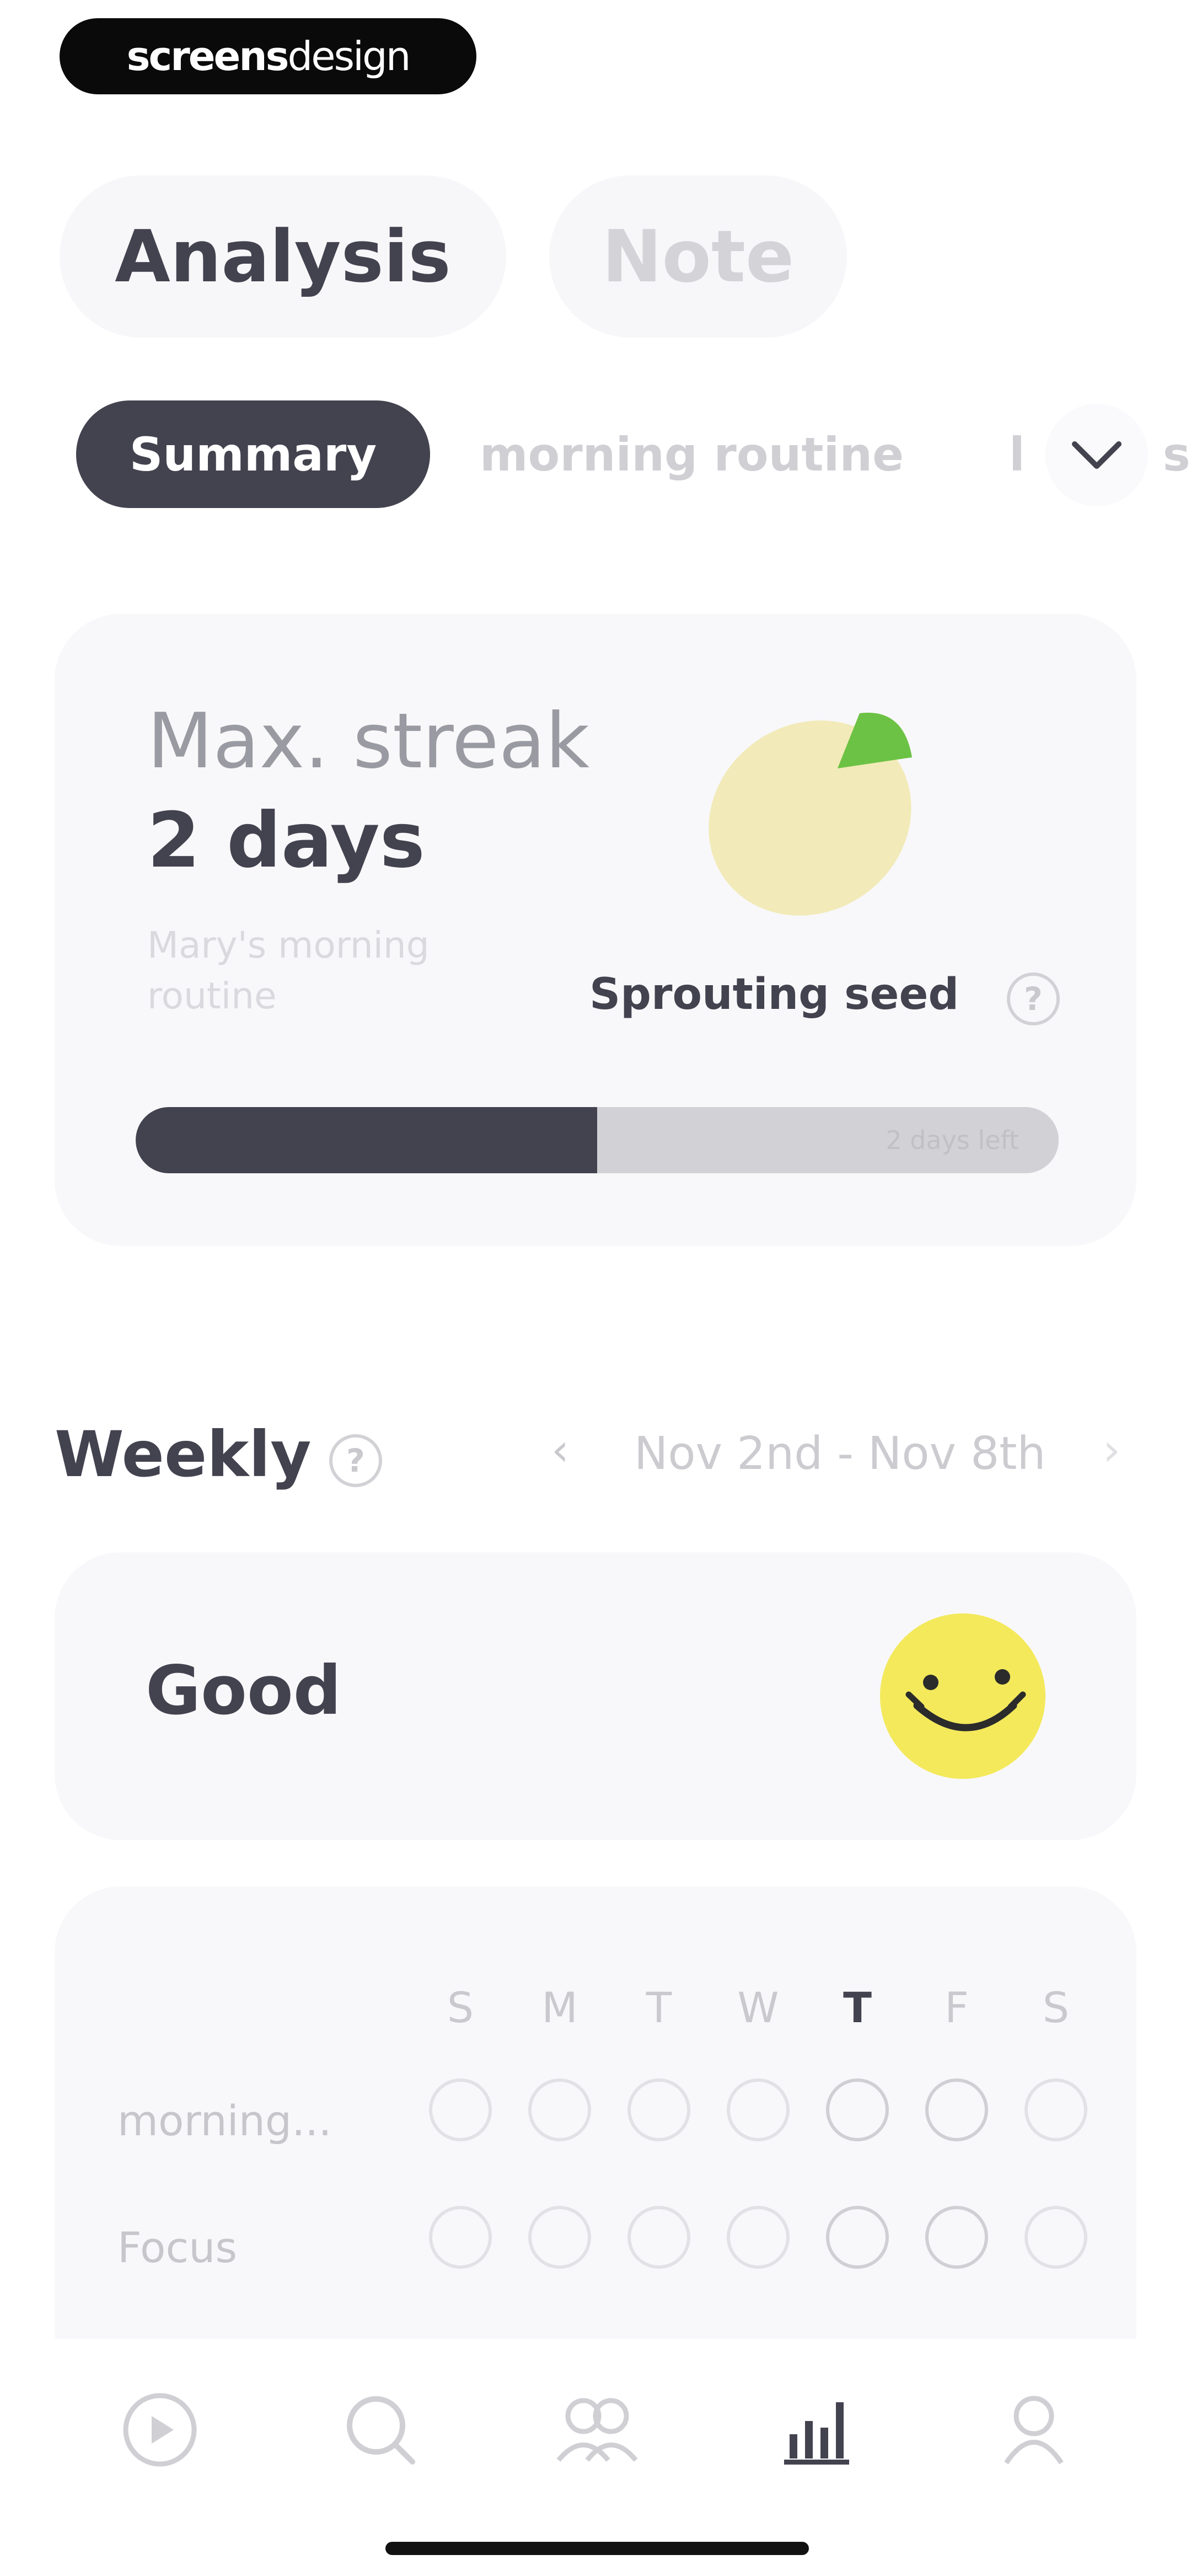 The width and height of the screenshot is (1191, 2576). I want to click on chip-next-start: l, so click(1017, 454).